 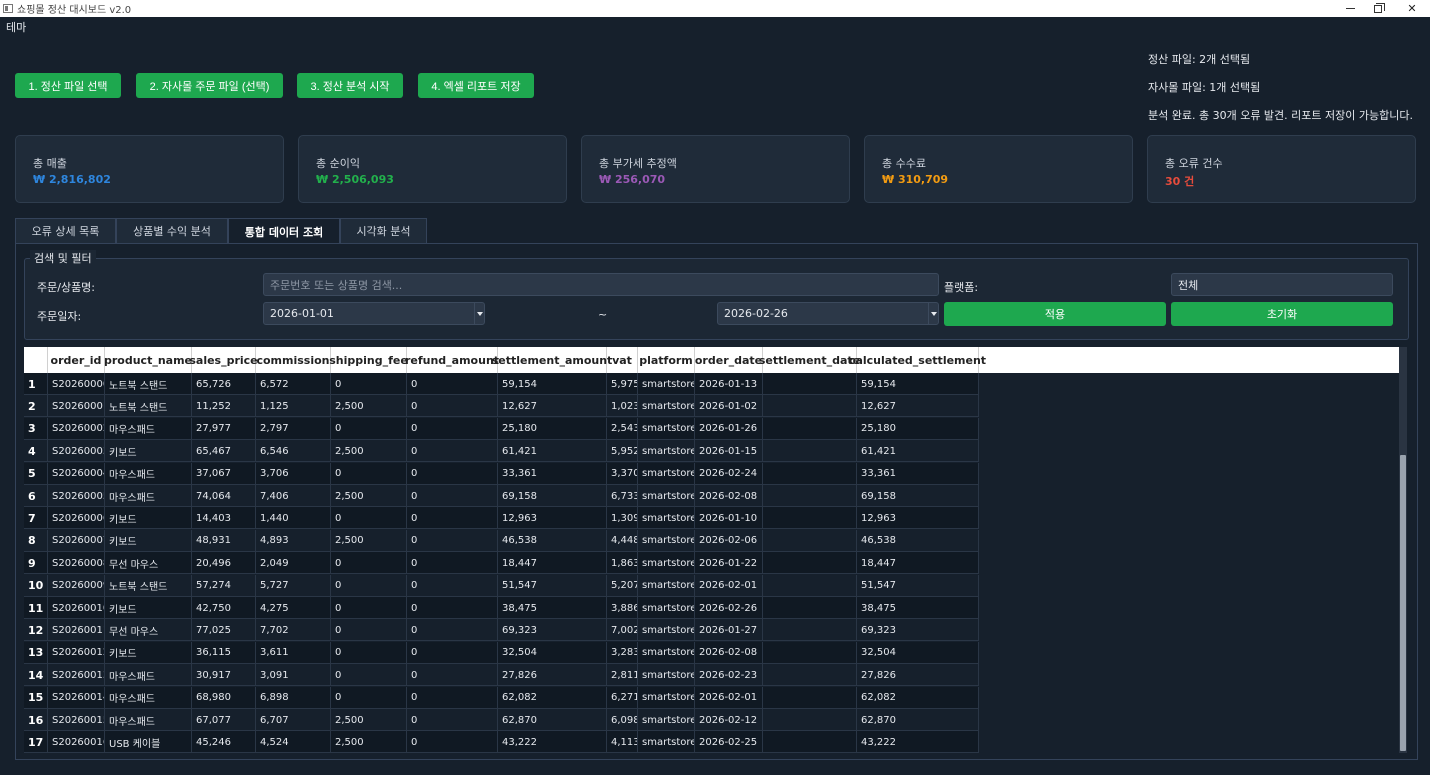 What do you see at coordinates (552, 630) in the screenshot?
I see `table-cell: 69,323` at bounding box center [552, 630].